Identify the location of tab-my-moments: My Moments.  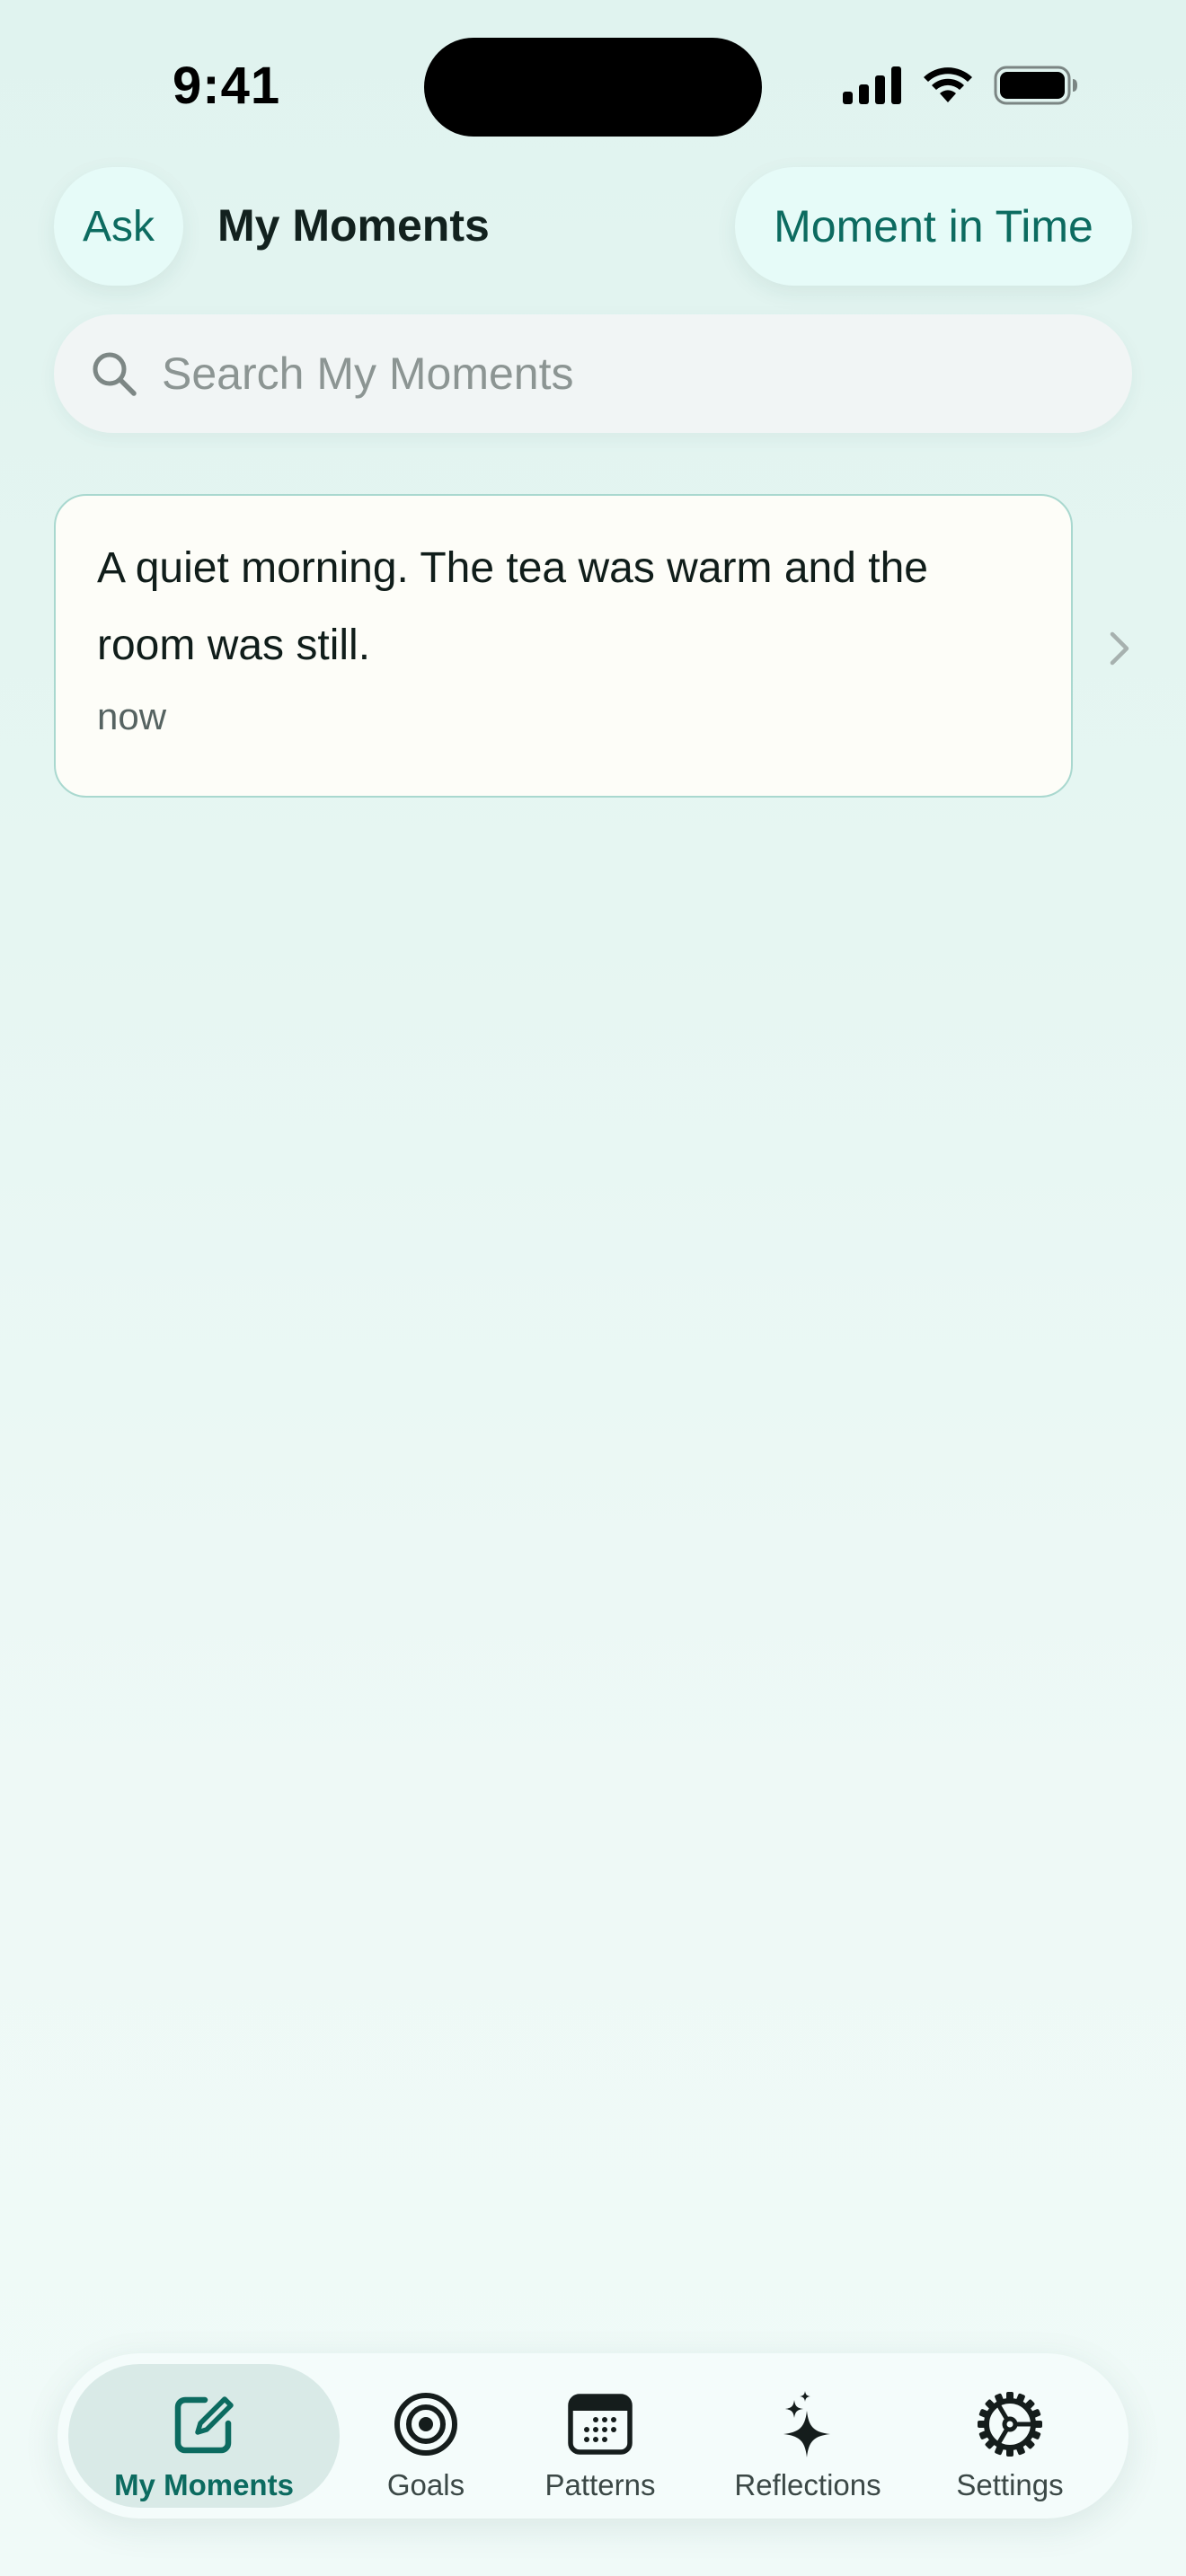
(204, 2436).